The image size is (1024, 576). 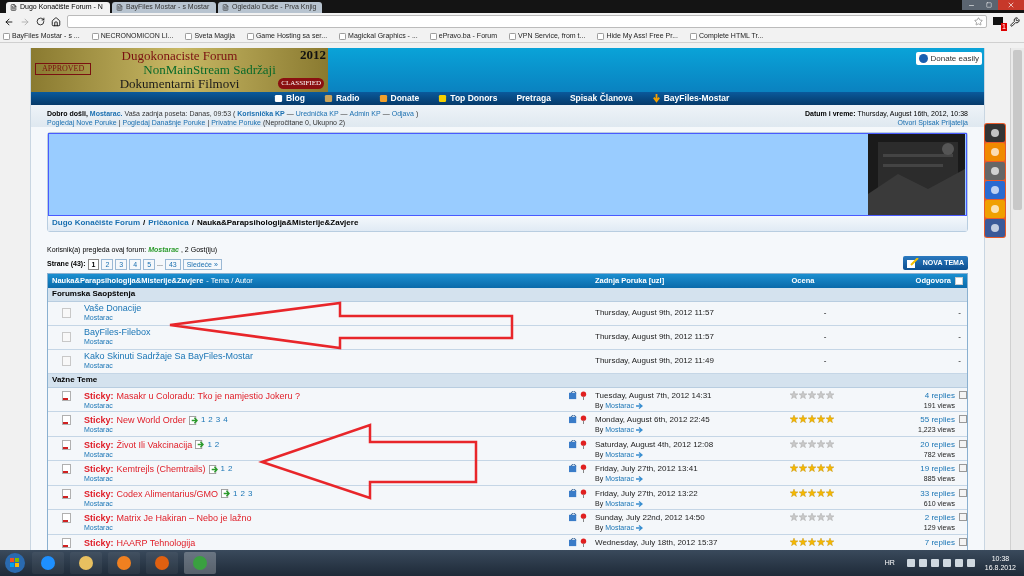 What do you see at coordinates (168, 223) in the screenshot?
I see `breadcrumb-link: Pričaonica` at bounding box center [168, 223].